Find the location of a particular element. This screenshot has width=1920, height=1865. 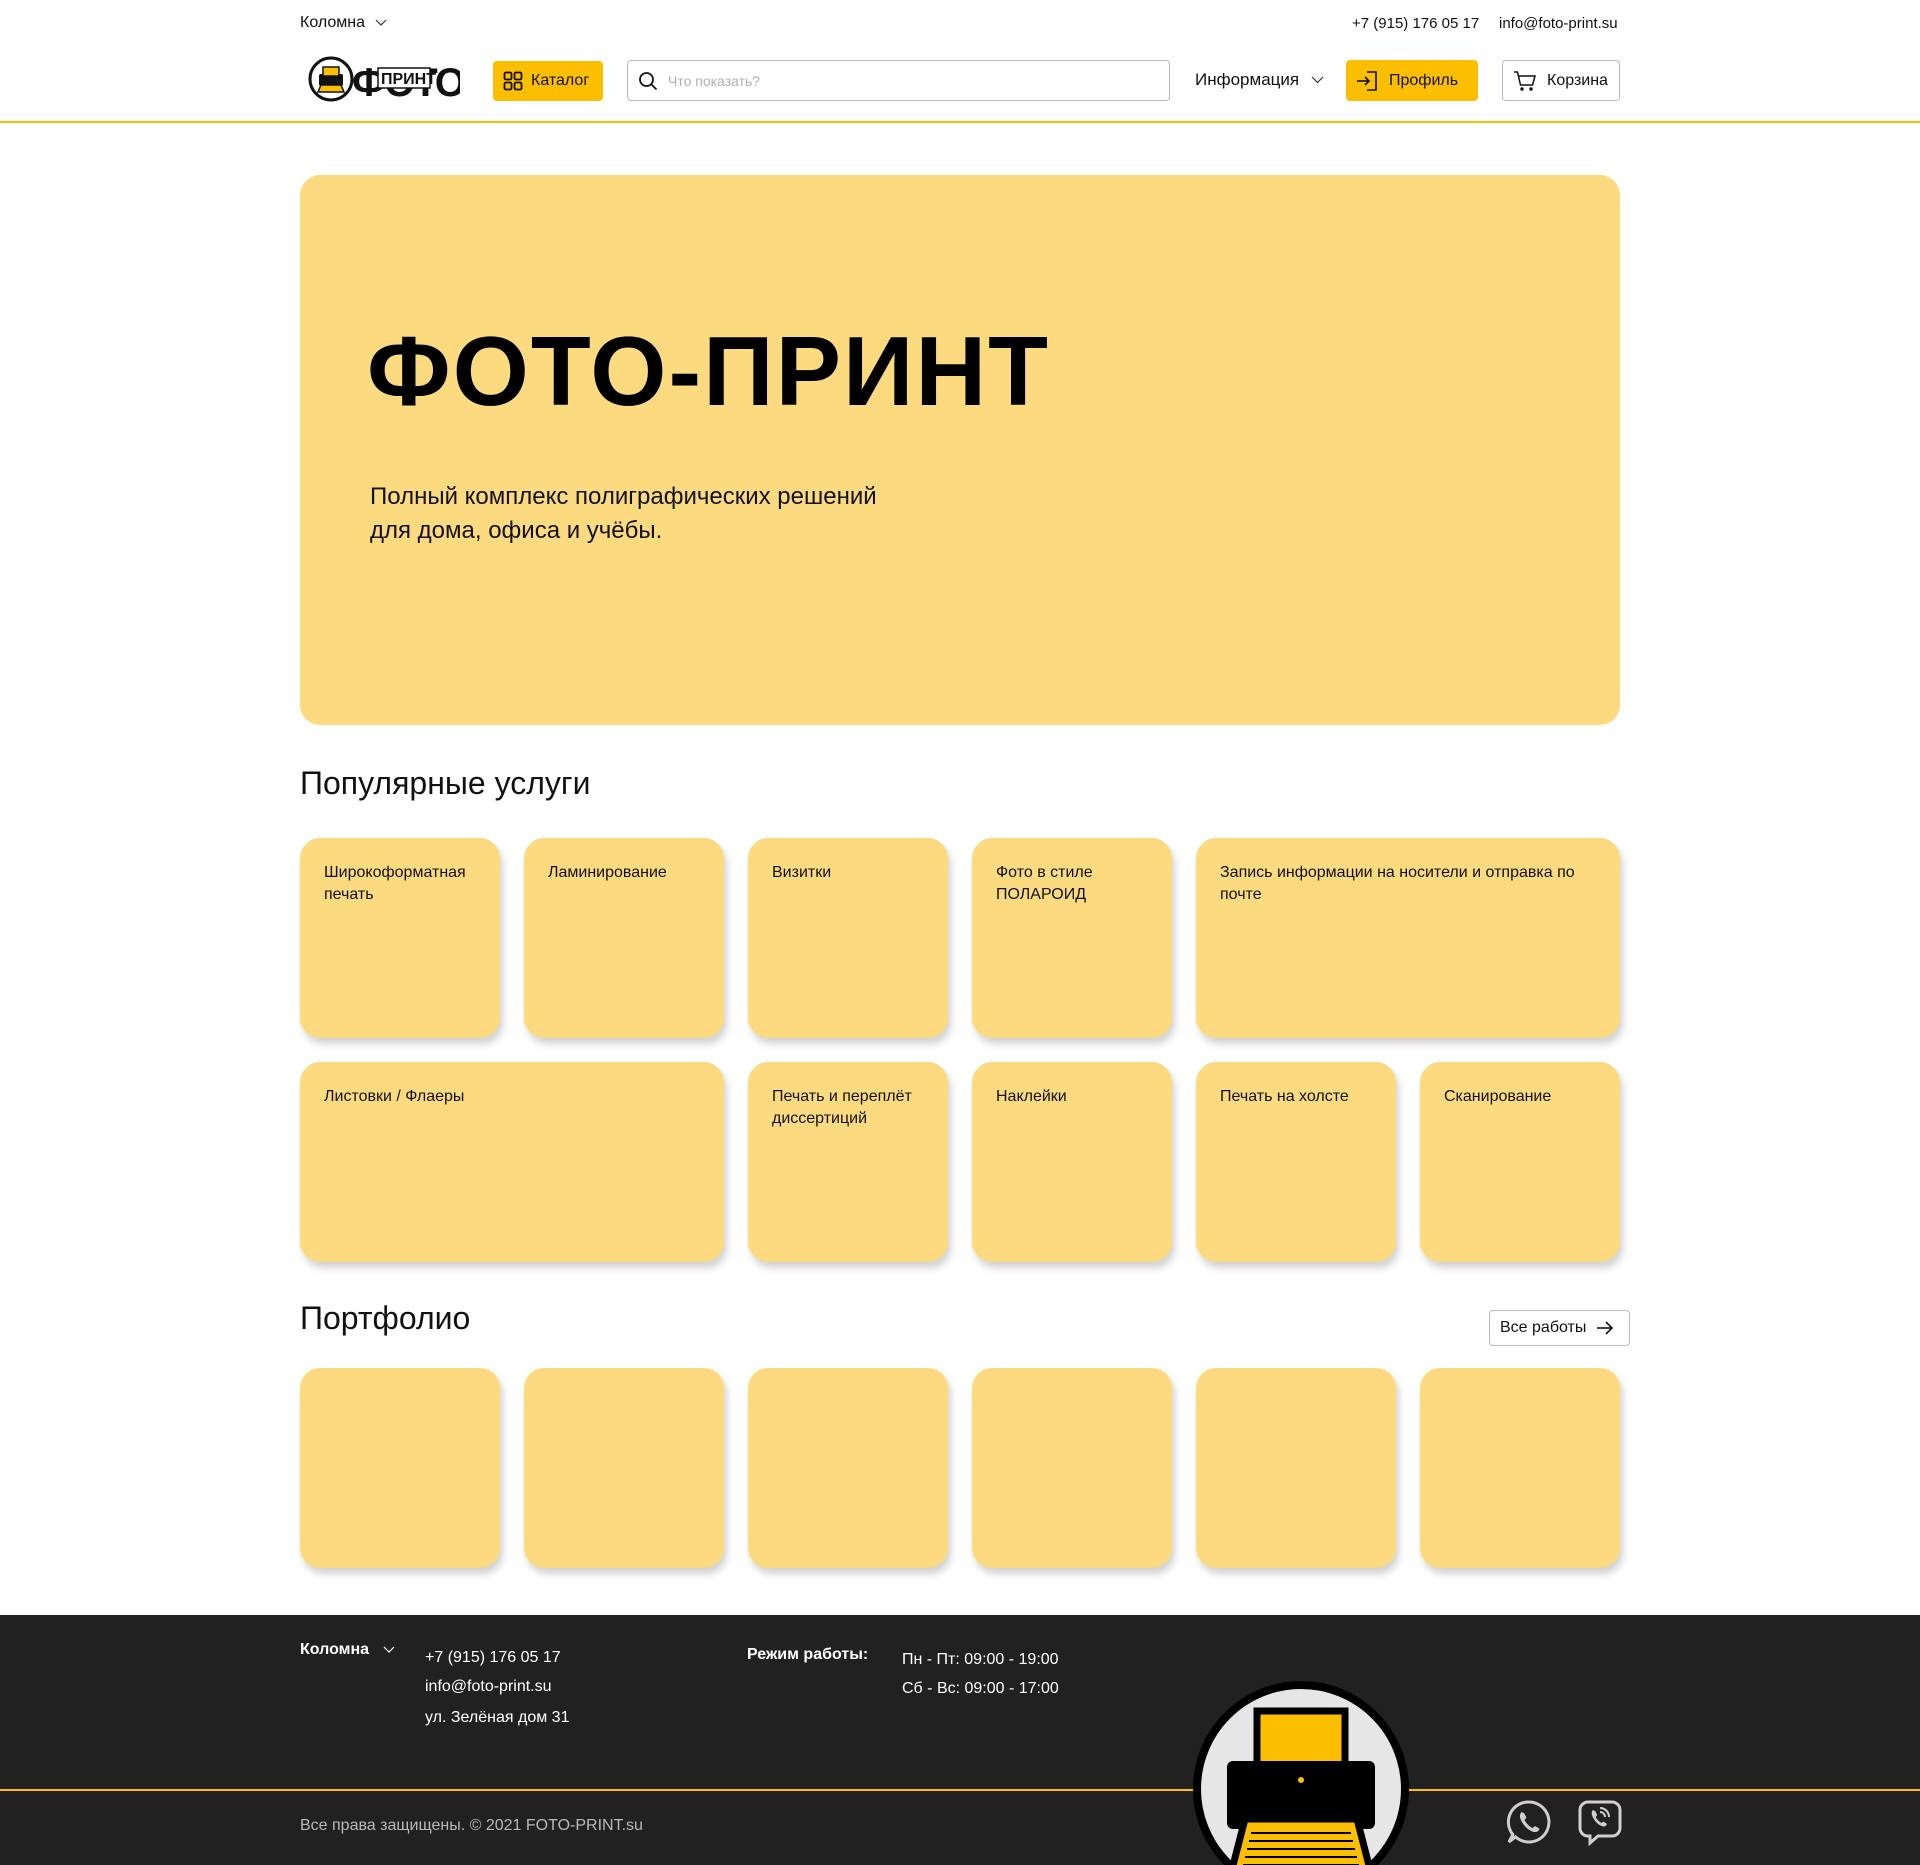

portfolio-grid is located at coordinates (960, 1468).